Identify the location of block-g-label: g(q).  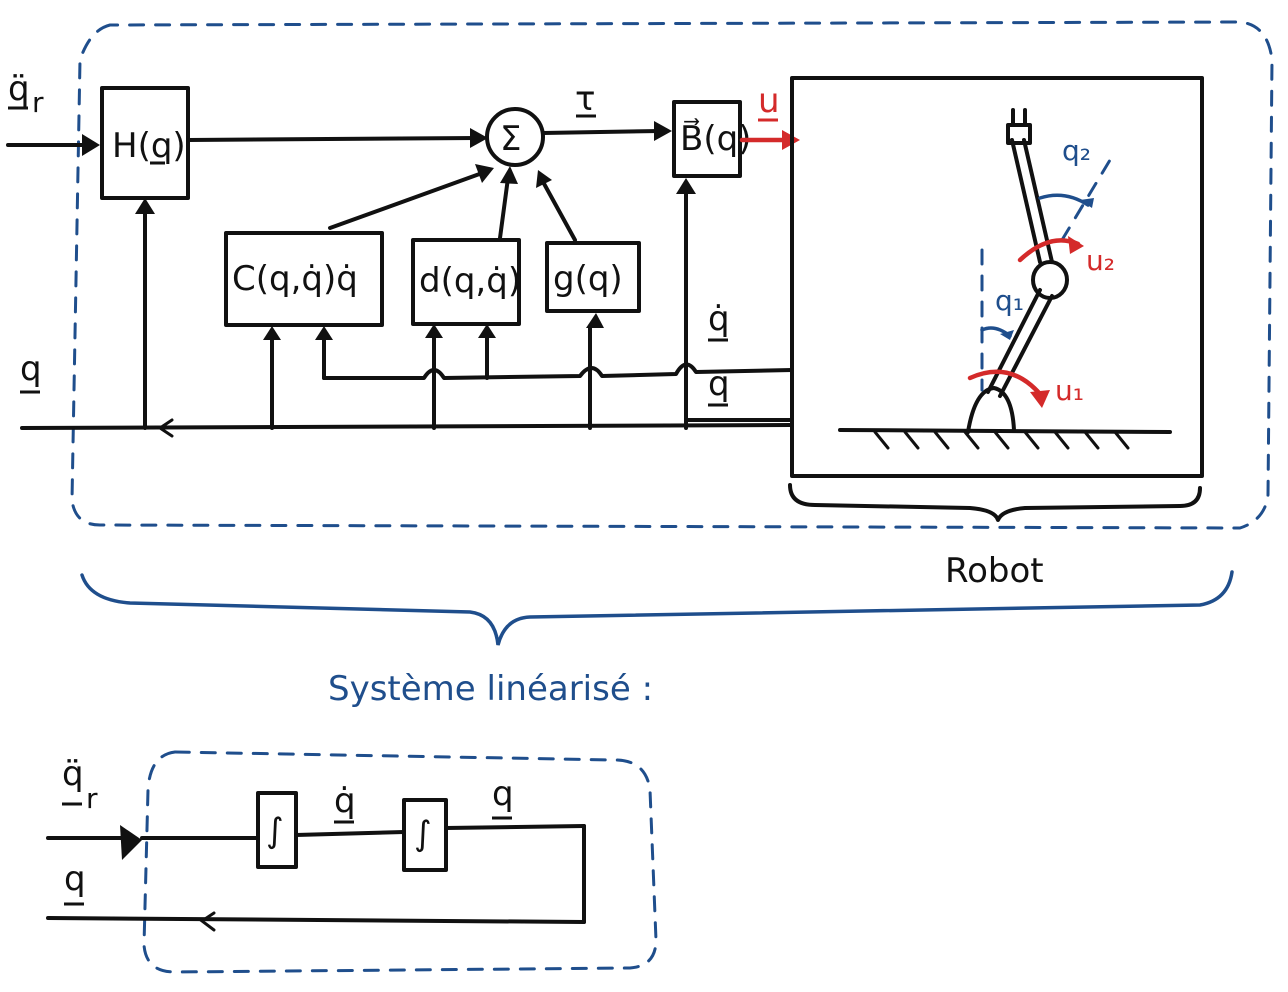
(588, 279).